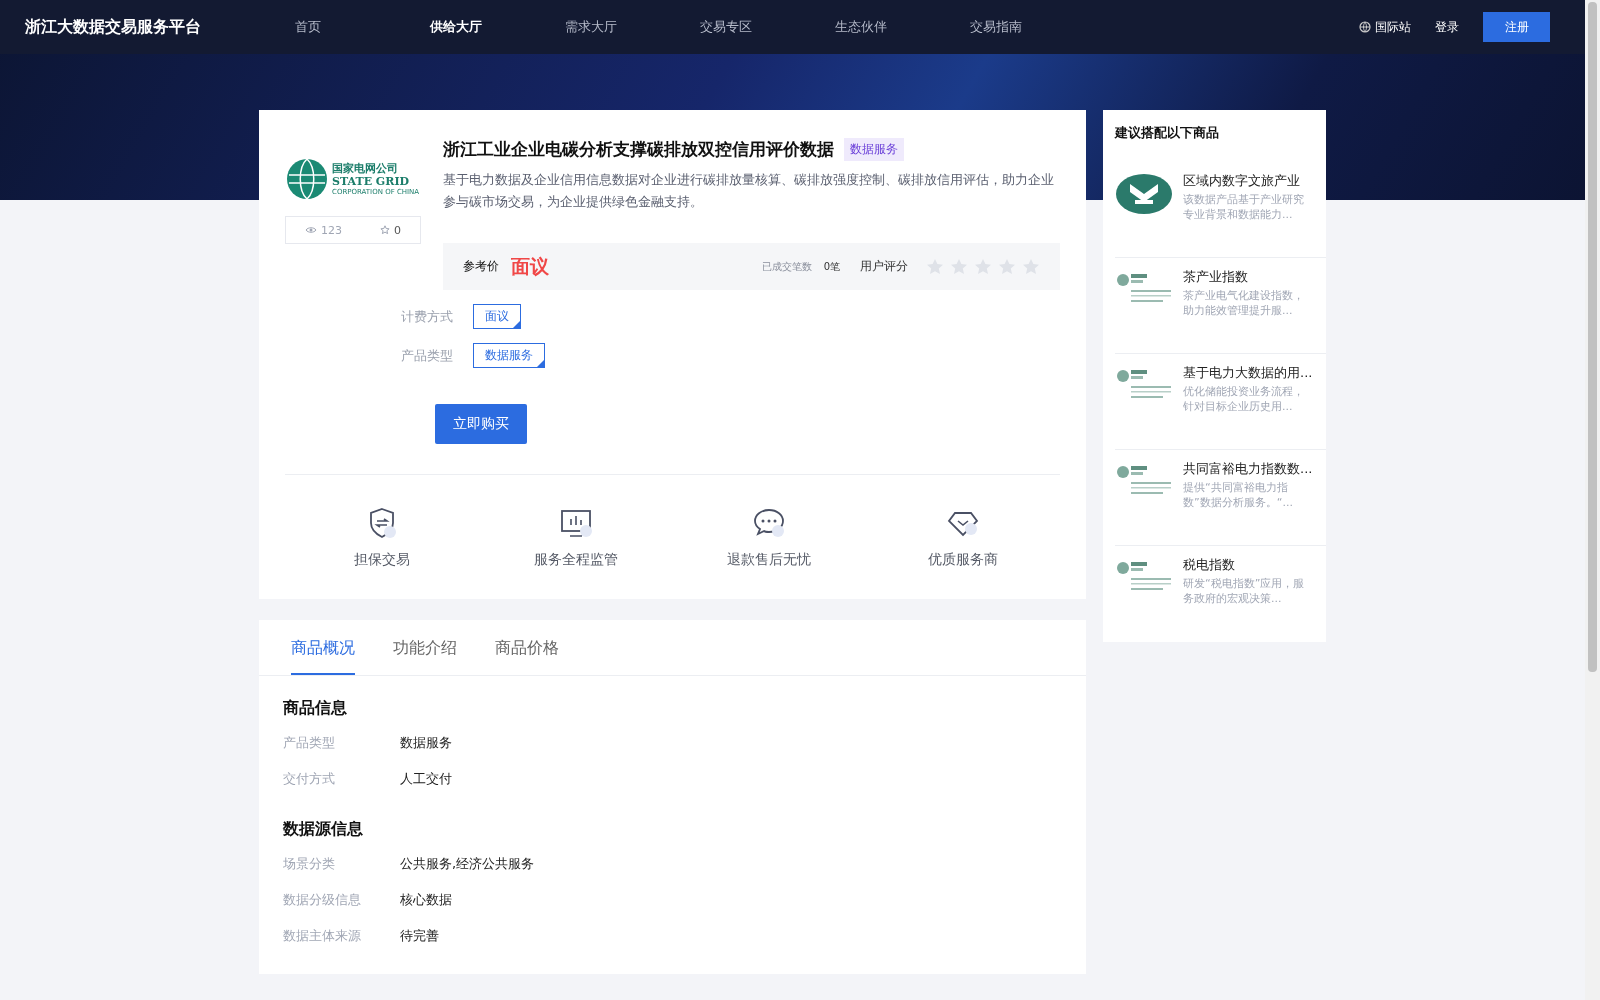  I want to click on intl-link: 国际站, so click(1393, 27).